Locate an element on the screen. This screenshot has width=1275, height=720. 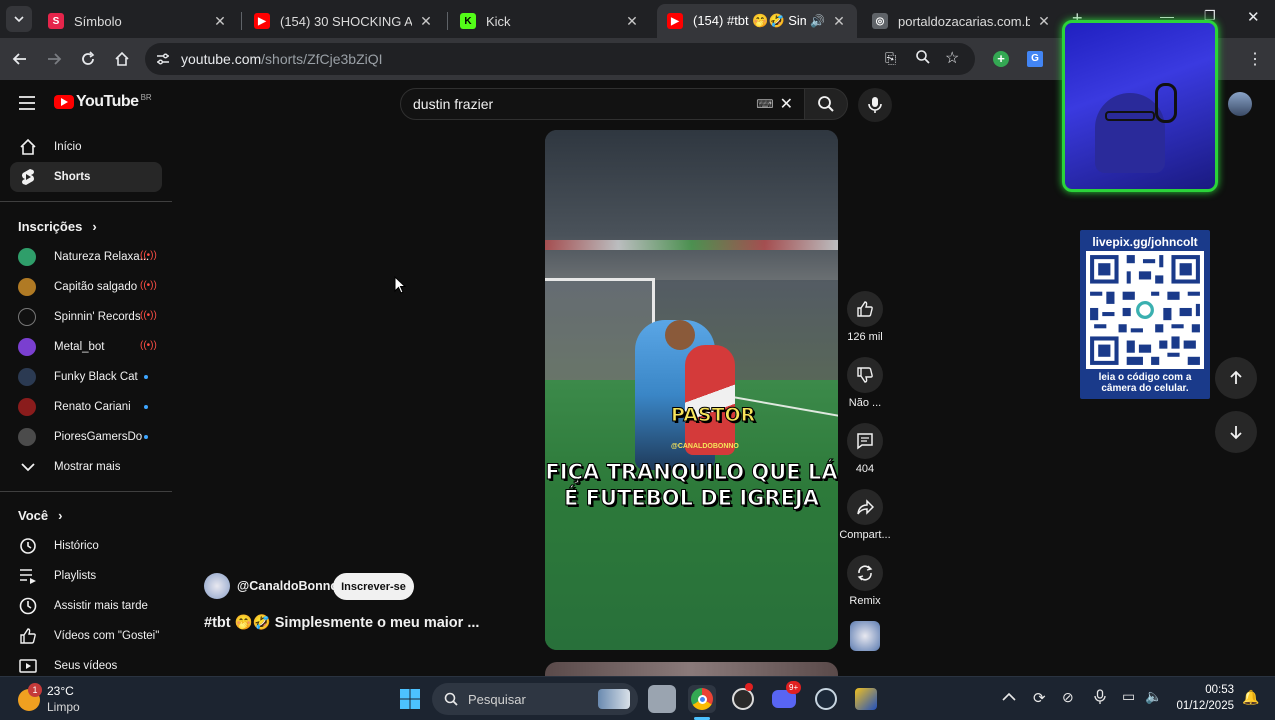
sync-icon: ⟳ is located at coordinates (1039, 698).